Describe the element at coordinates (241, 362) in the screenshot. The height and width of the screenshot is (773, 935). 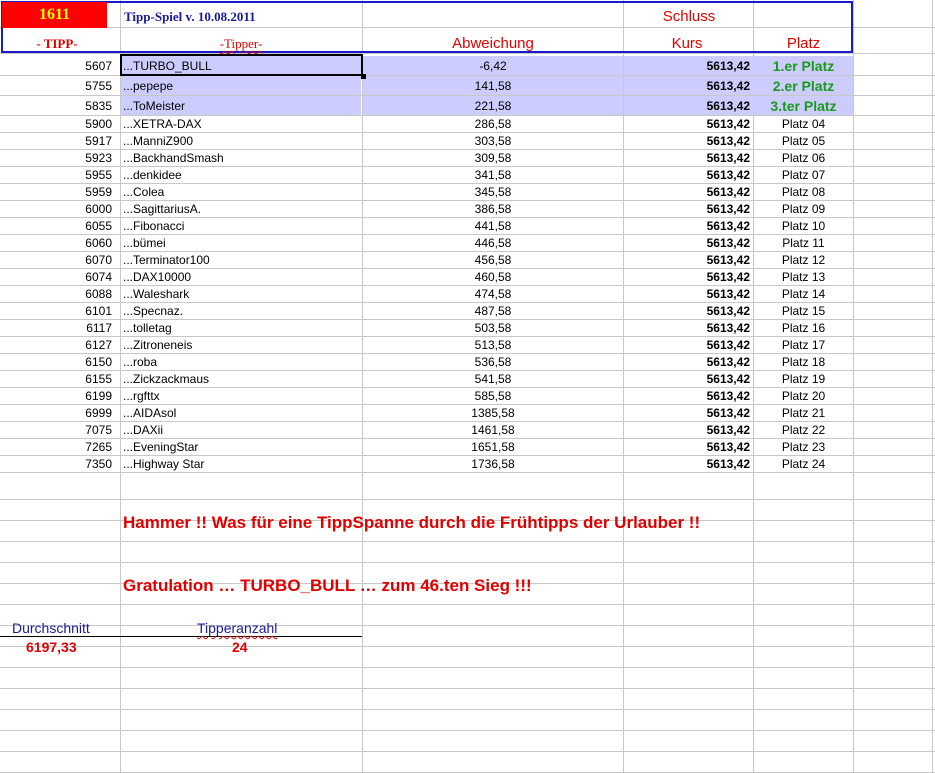
I see `tipper-cell: ...roba` at that location.